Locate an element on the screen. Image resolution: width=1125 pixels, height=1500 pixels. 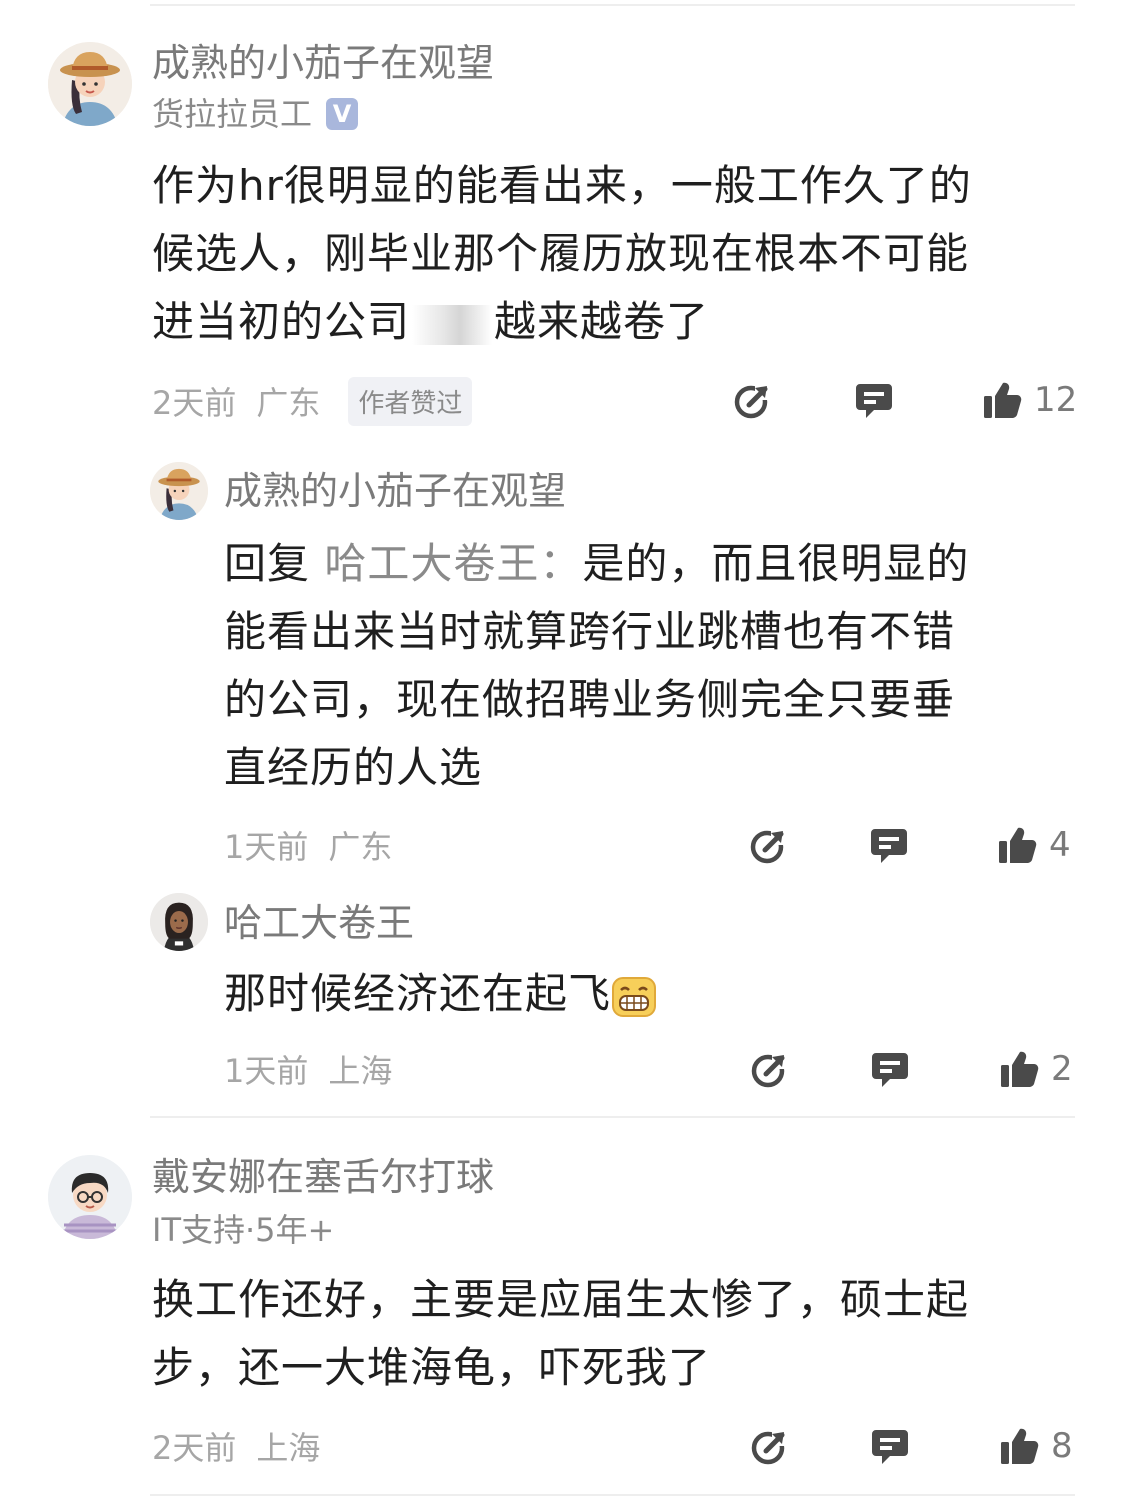
badge-text: IT支持·5年+ is located at coordinates (243, 1230).